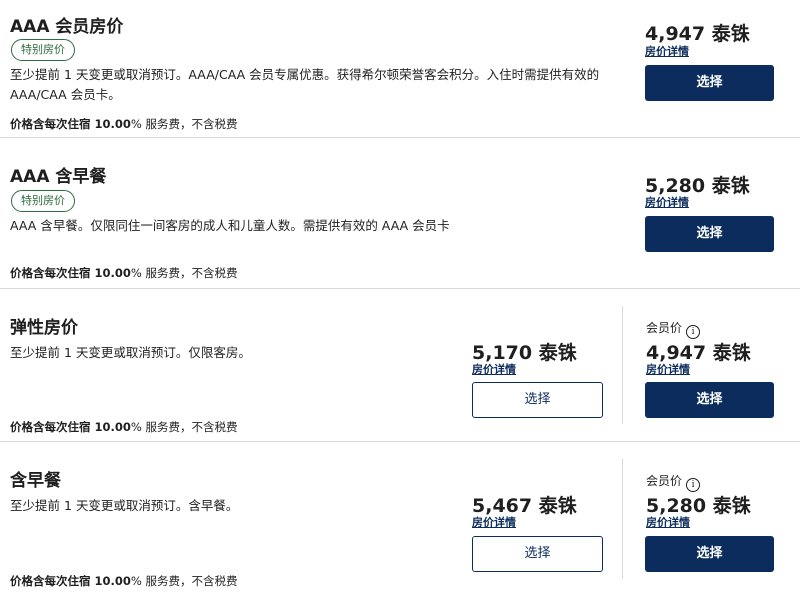 The image size is (800, 600). Describe the element at coordinates (697, 34) in the screenshot. I see `rate-price: 4,947 泰铢` at that location.